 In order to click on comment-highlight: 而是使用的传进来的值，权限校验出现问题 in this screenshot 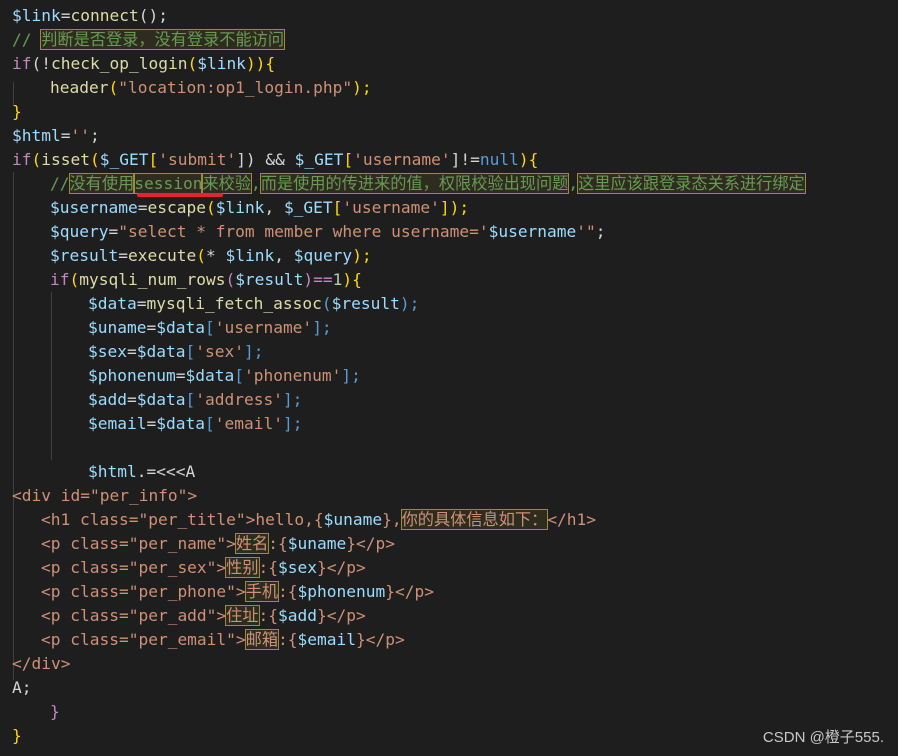, I will do `click(414, 183)`.